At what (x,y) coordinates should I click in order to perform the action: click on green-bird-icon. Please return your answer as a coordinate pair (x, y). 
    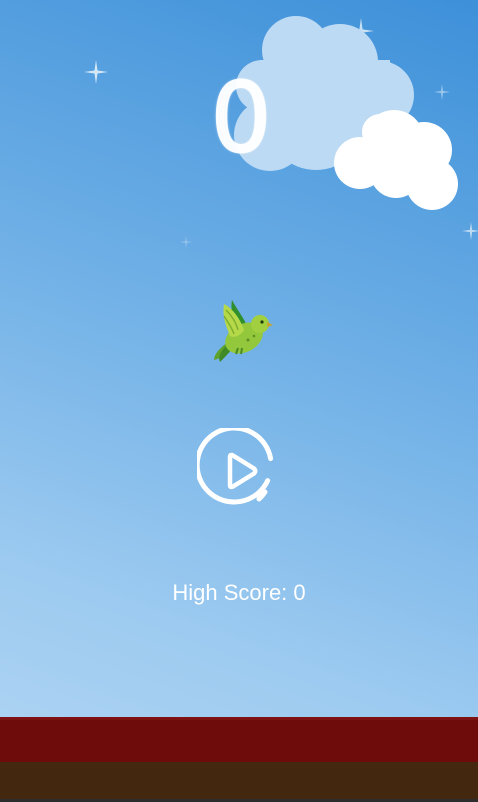
    Looking at the image, I should click on (242, 331).